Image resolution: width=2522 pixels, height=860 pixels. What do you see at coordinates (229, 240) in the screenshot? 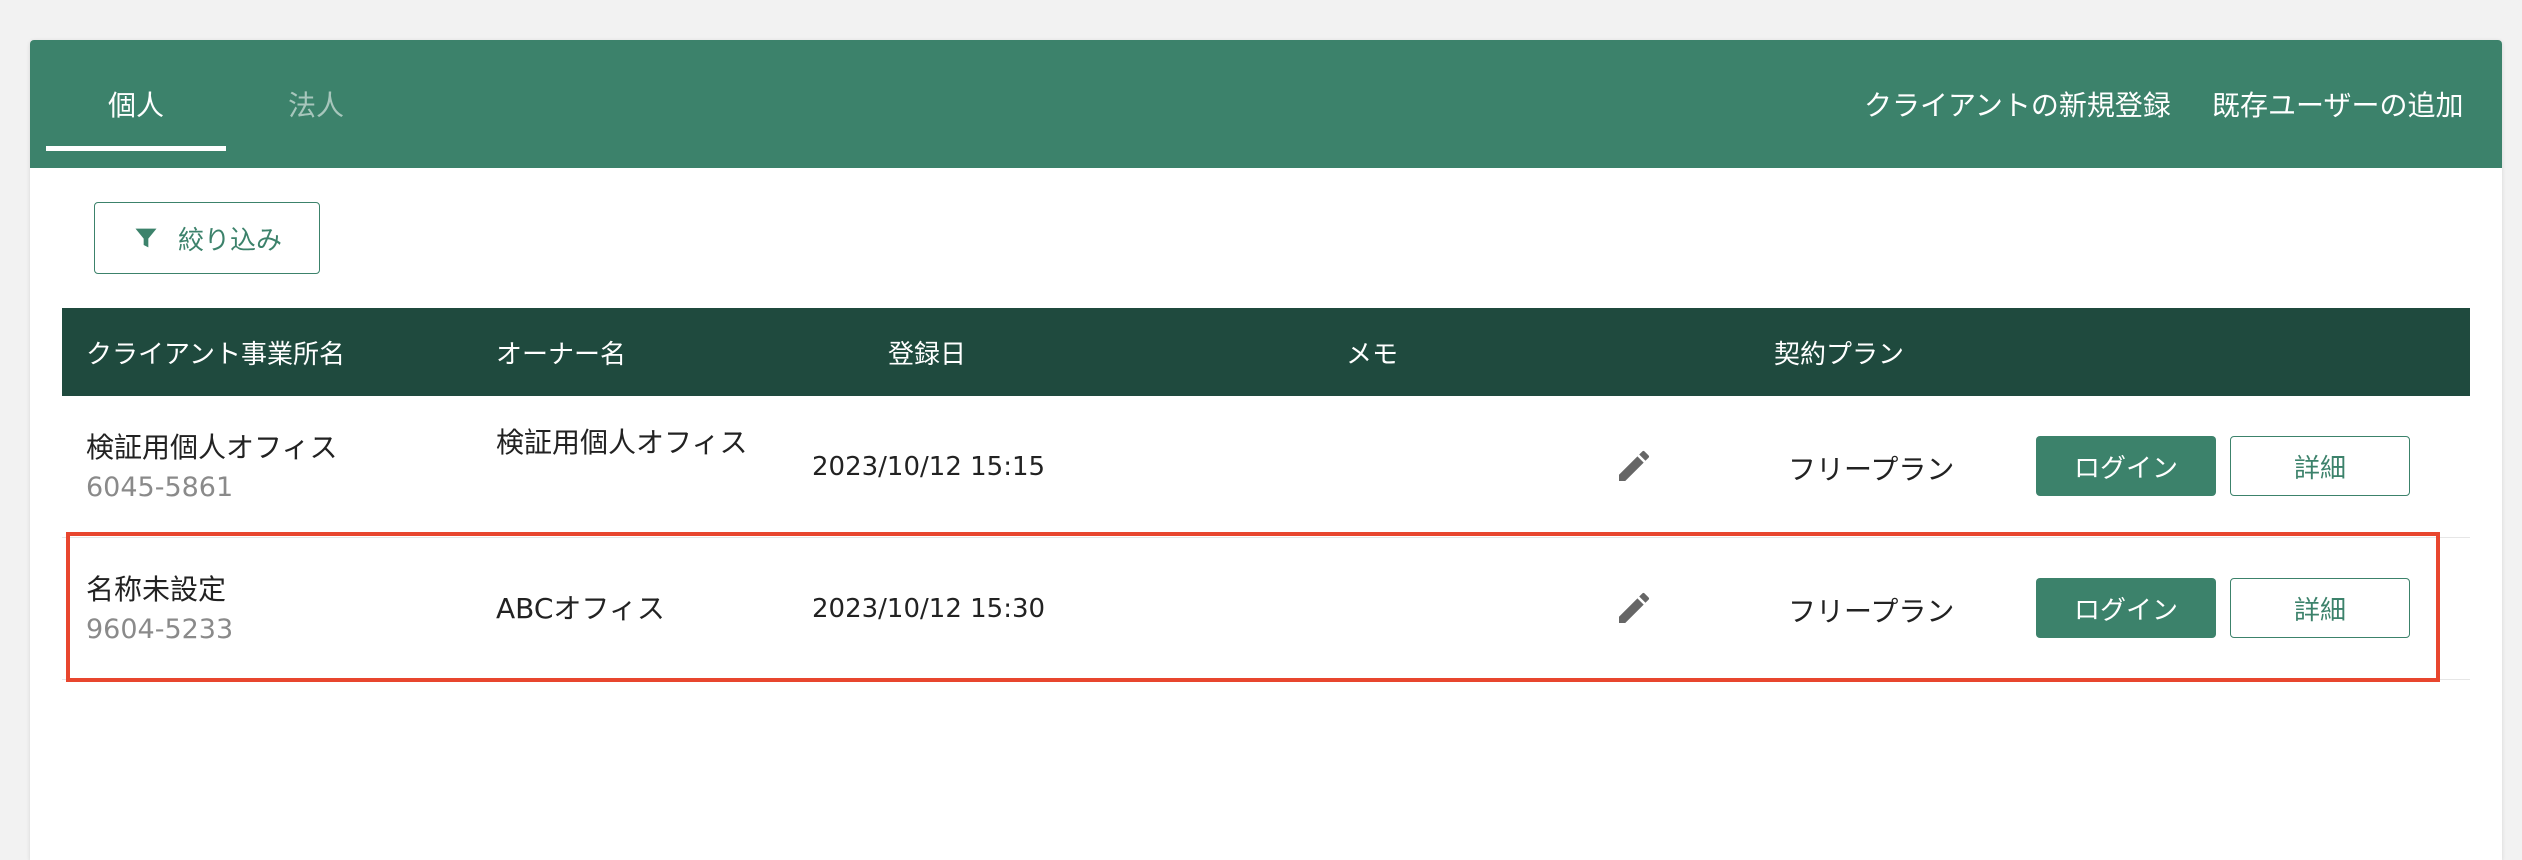
I see `filter-label: 絞り込み` at bounding box center [229, 240].